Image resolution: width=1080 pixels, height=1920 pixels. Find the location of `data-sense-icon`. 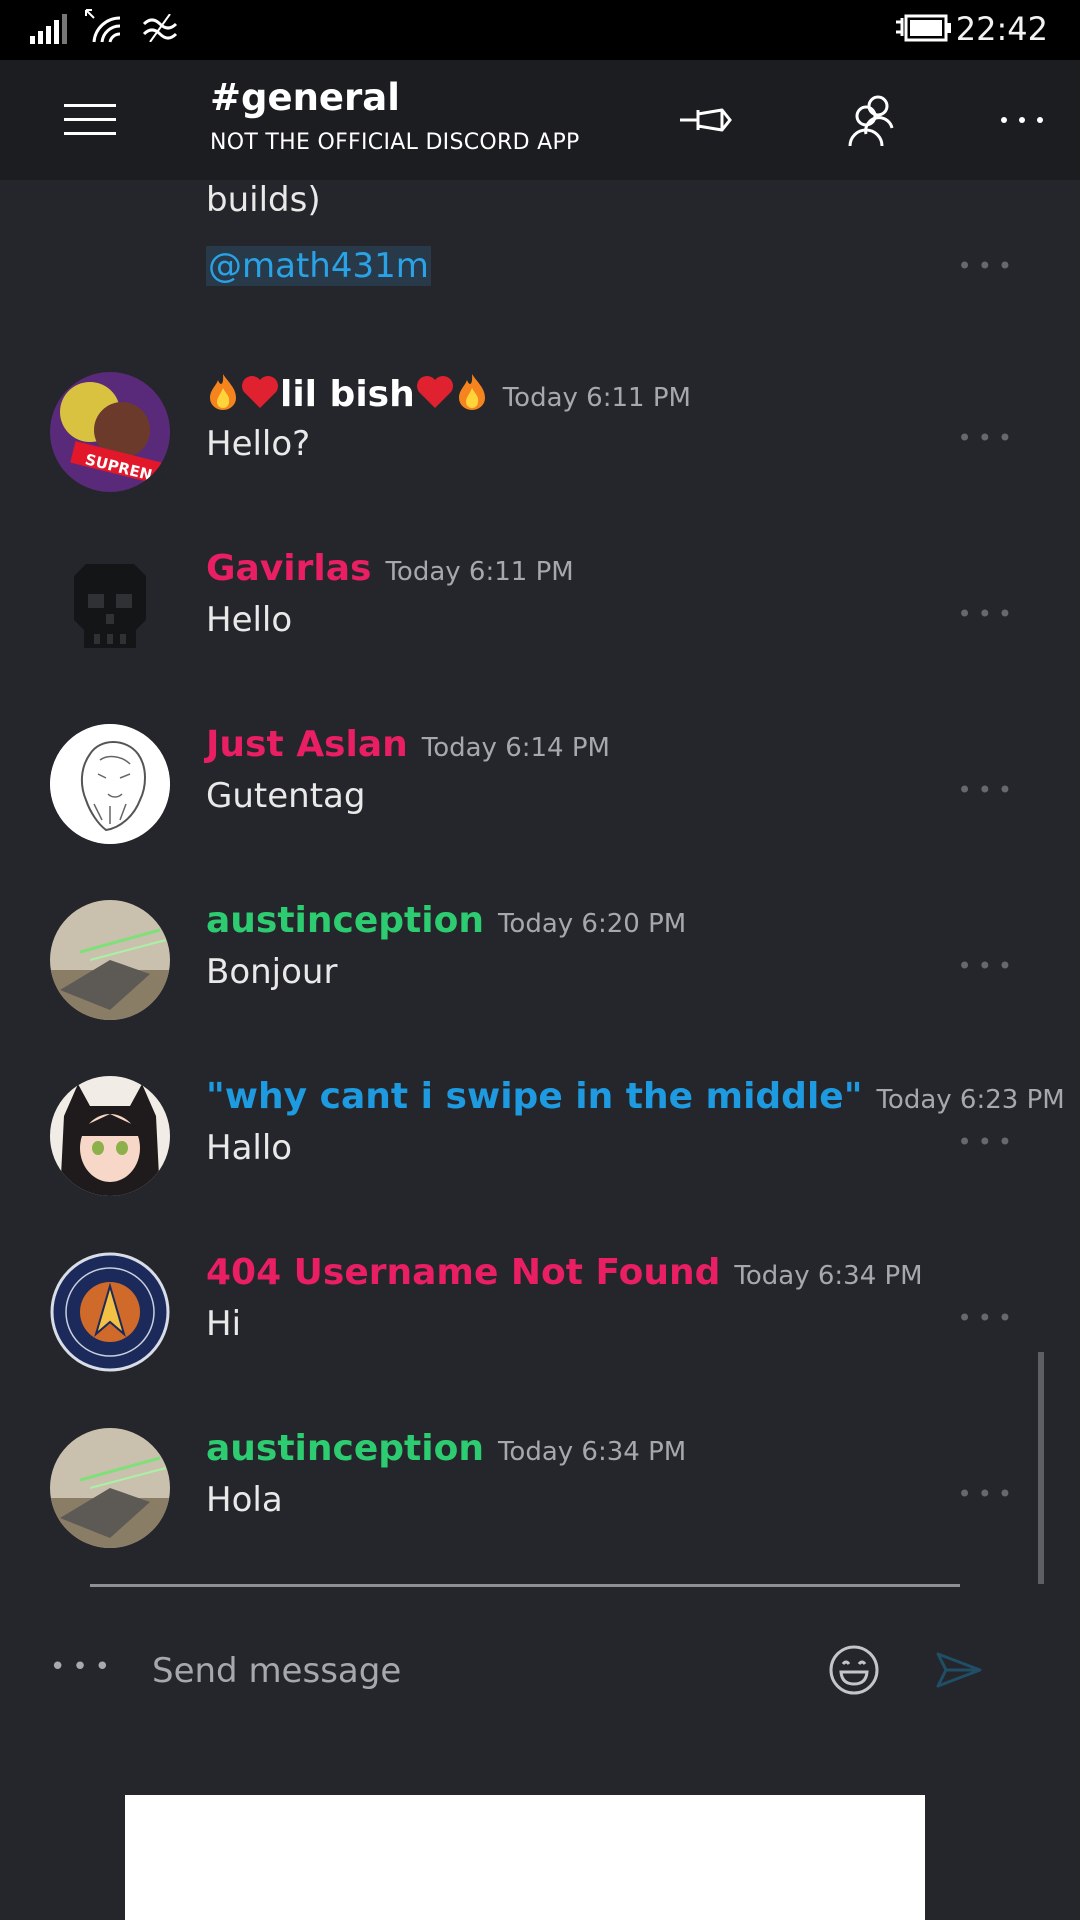

data-sense-icon is located at coordinates (160, 28).